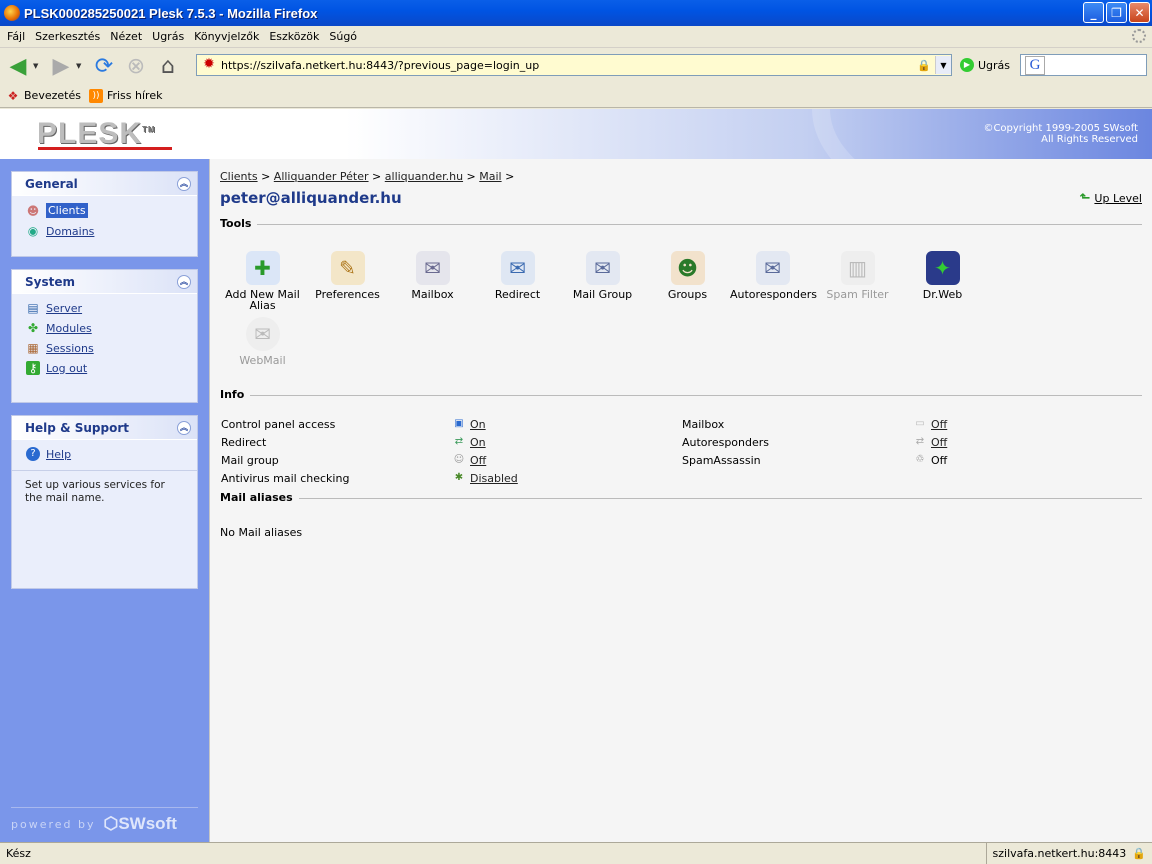 The width and height of the screenshot is (1152, 864). What do you see at coordinates (168, 36) in the screenshot?
I see `menu-go: Ugrás` at bounding box center [168, 36].